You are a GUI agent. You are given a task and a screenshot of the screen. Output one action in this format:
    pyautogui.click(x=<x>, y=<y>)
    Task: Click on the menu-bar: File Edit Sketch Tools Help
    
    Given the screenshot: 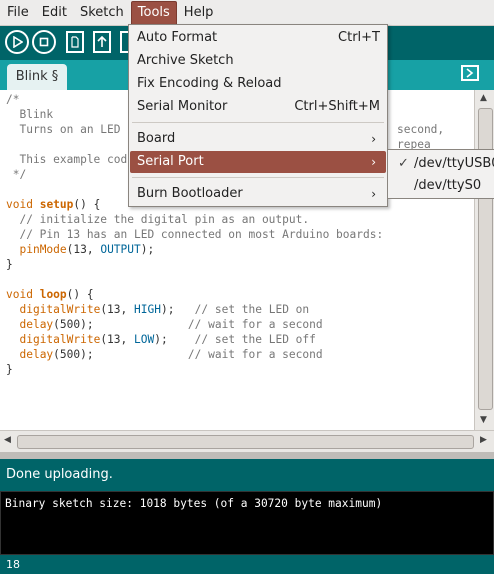 What is the action you would take?
    pyautogui.click(x=247, y=13)
    